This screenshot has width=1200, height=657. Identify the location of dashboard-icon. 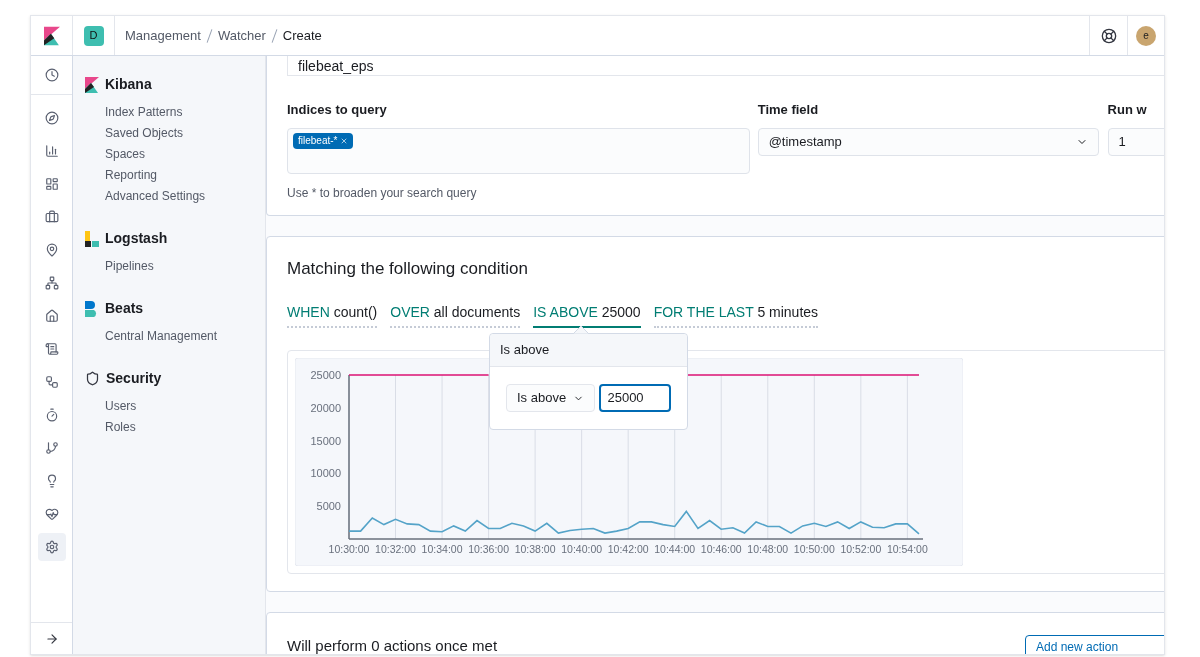
(51, 184).